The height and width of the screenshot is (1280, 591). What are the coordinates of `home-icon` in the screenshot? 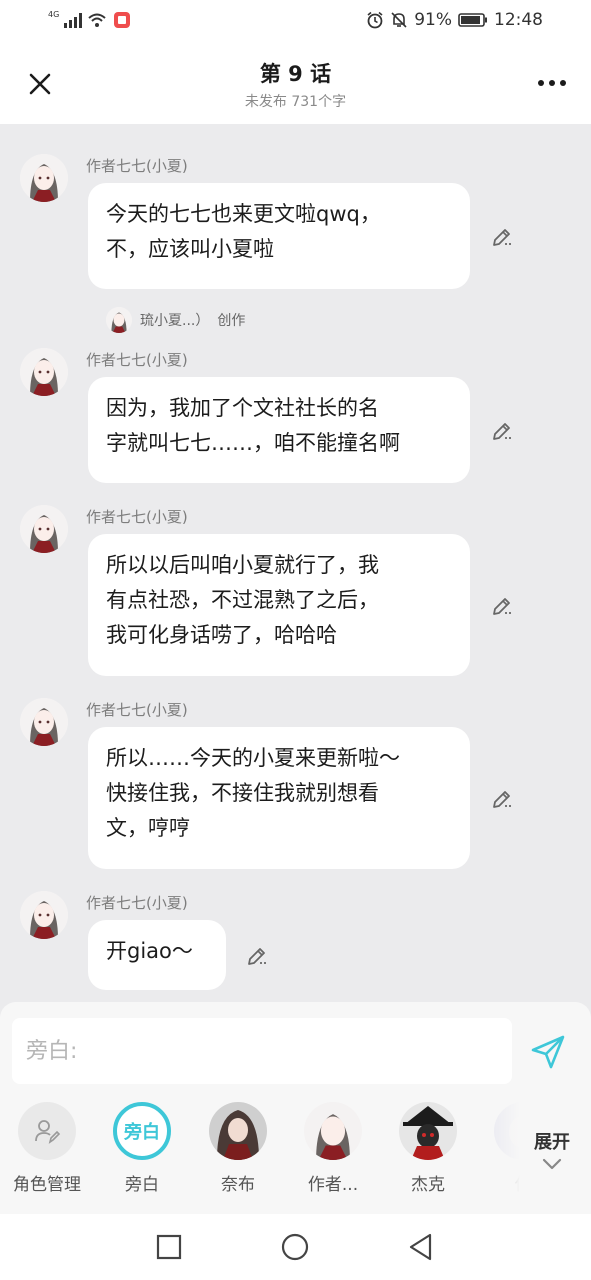 It's located at (295, 1247).